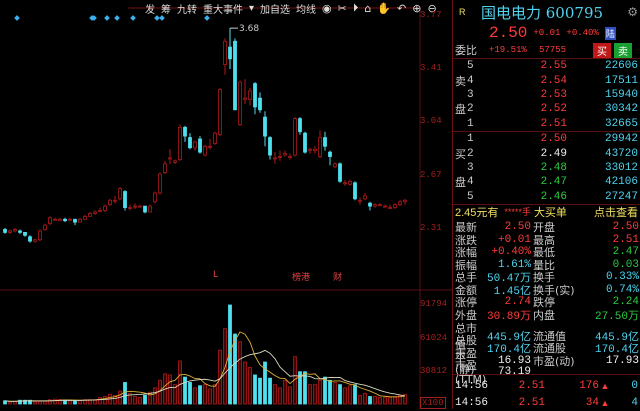 The width and height of the screenshot is (640, 411). What do you see at coordinates (546, 109) in the screenshot?
I see `ask-row: 盘 2 2.52 30342` at bounding box center [546, 109].